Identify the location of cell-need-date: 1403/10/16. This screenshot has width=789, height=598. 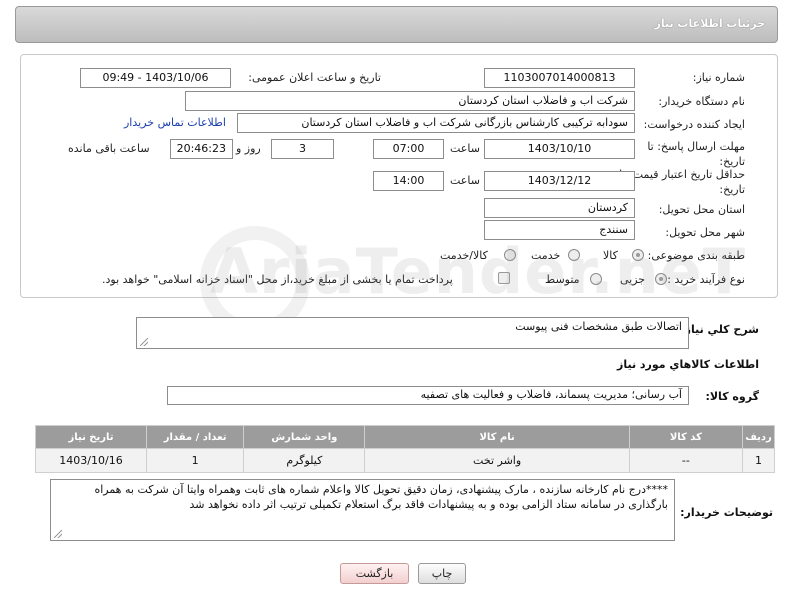
(91, 460).